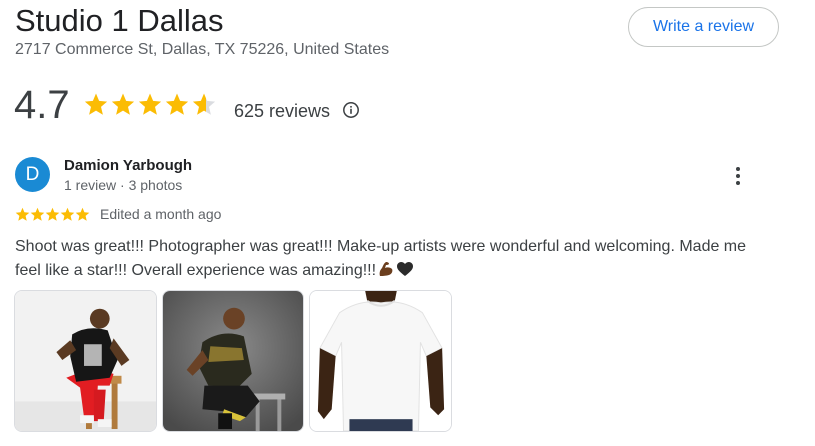  What do you see at coordinates (42, 105) in the screenshot?
I see `average-rating: 4.7` at bounding box center [42, 105].